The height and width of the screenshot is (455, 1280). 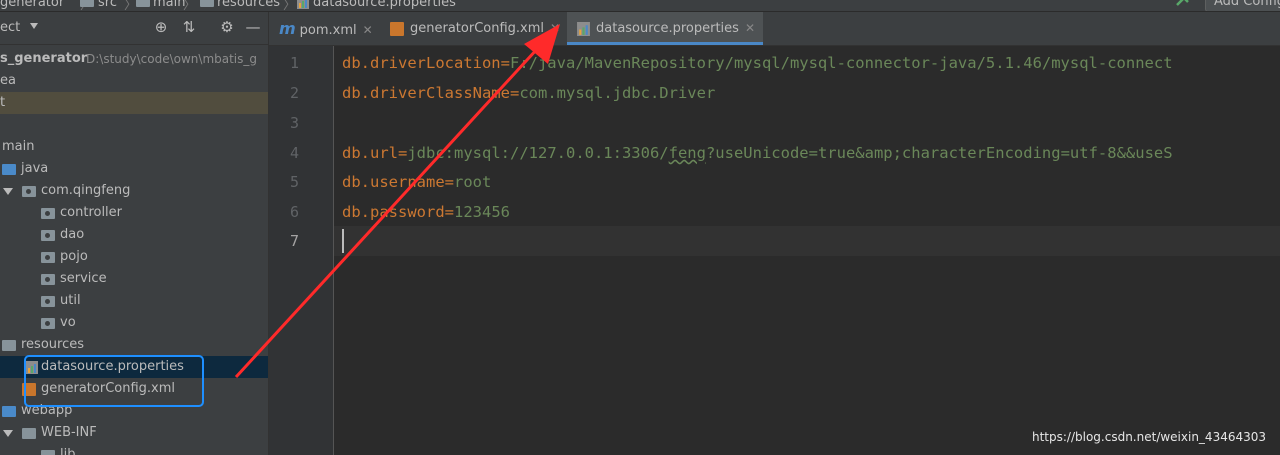 What do you see at coordinates (68, 451) in the screenshot?
I see `tree-item-label: lib` at bounding box center [68, 451].